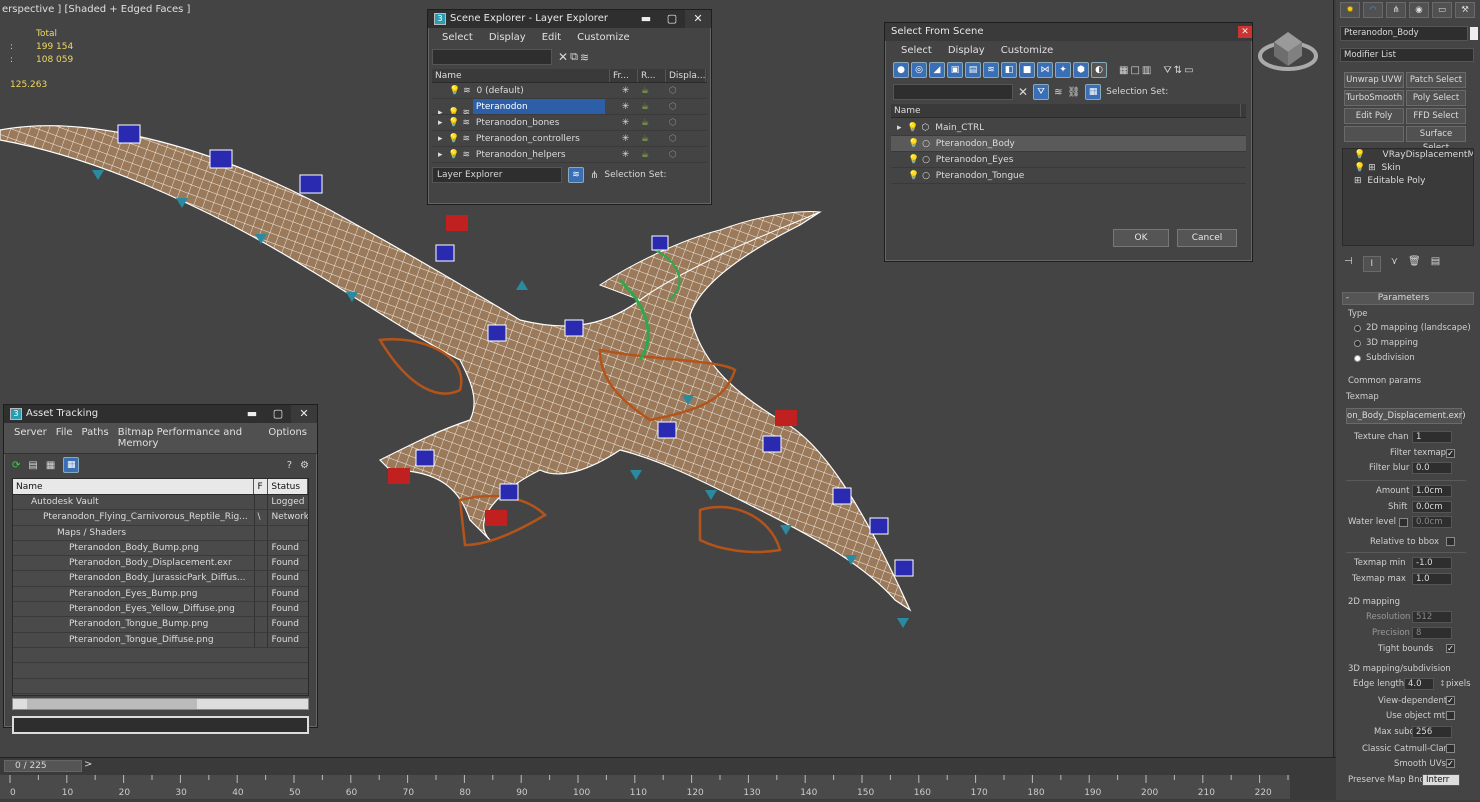 The height and width of the screenshot is (802, 1480). Describe the element at coordinates (1403, 522) in the screenshot. I see `water-level-checkbox` at that location.